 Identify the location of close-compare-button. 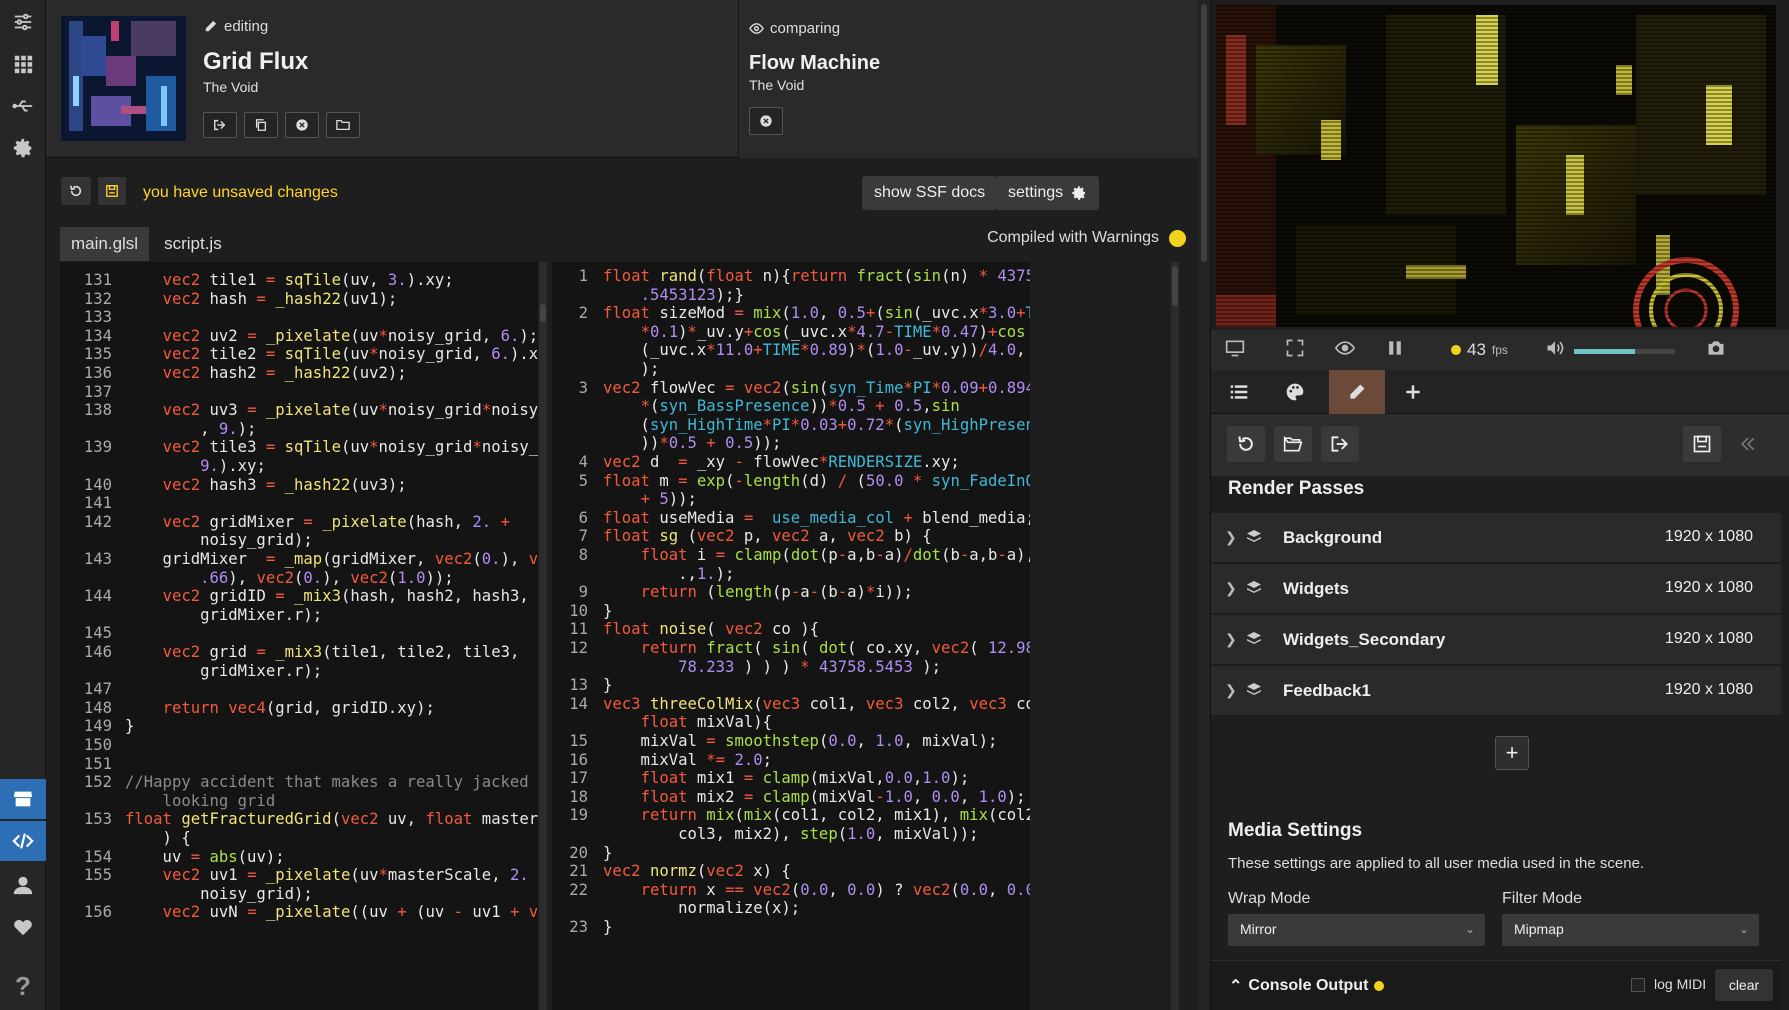
(766, 121).